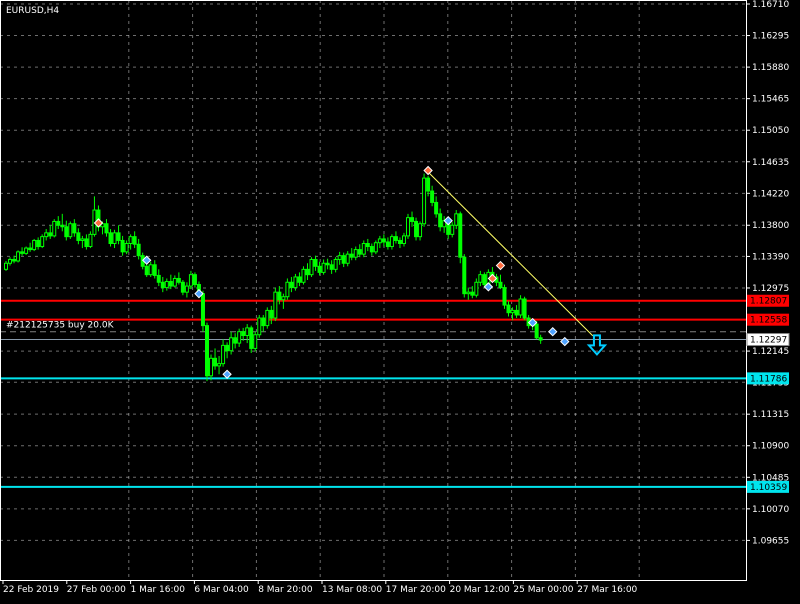  Describe the element at coordinates (770, 257) in the screenshot. I see `y-tick-label: 1.13390` at that location.